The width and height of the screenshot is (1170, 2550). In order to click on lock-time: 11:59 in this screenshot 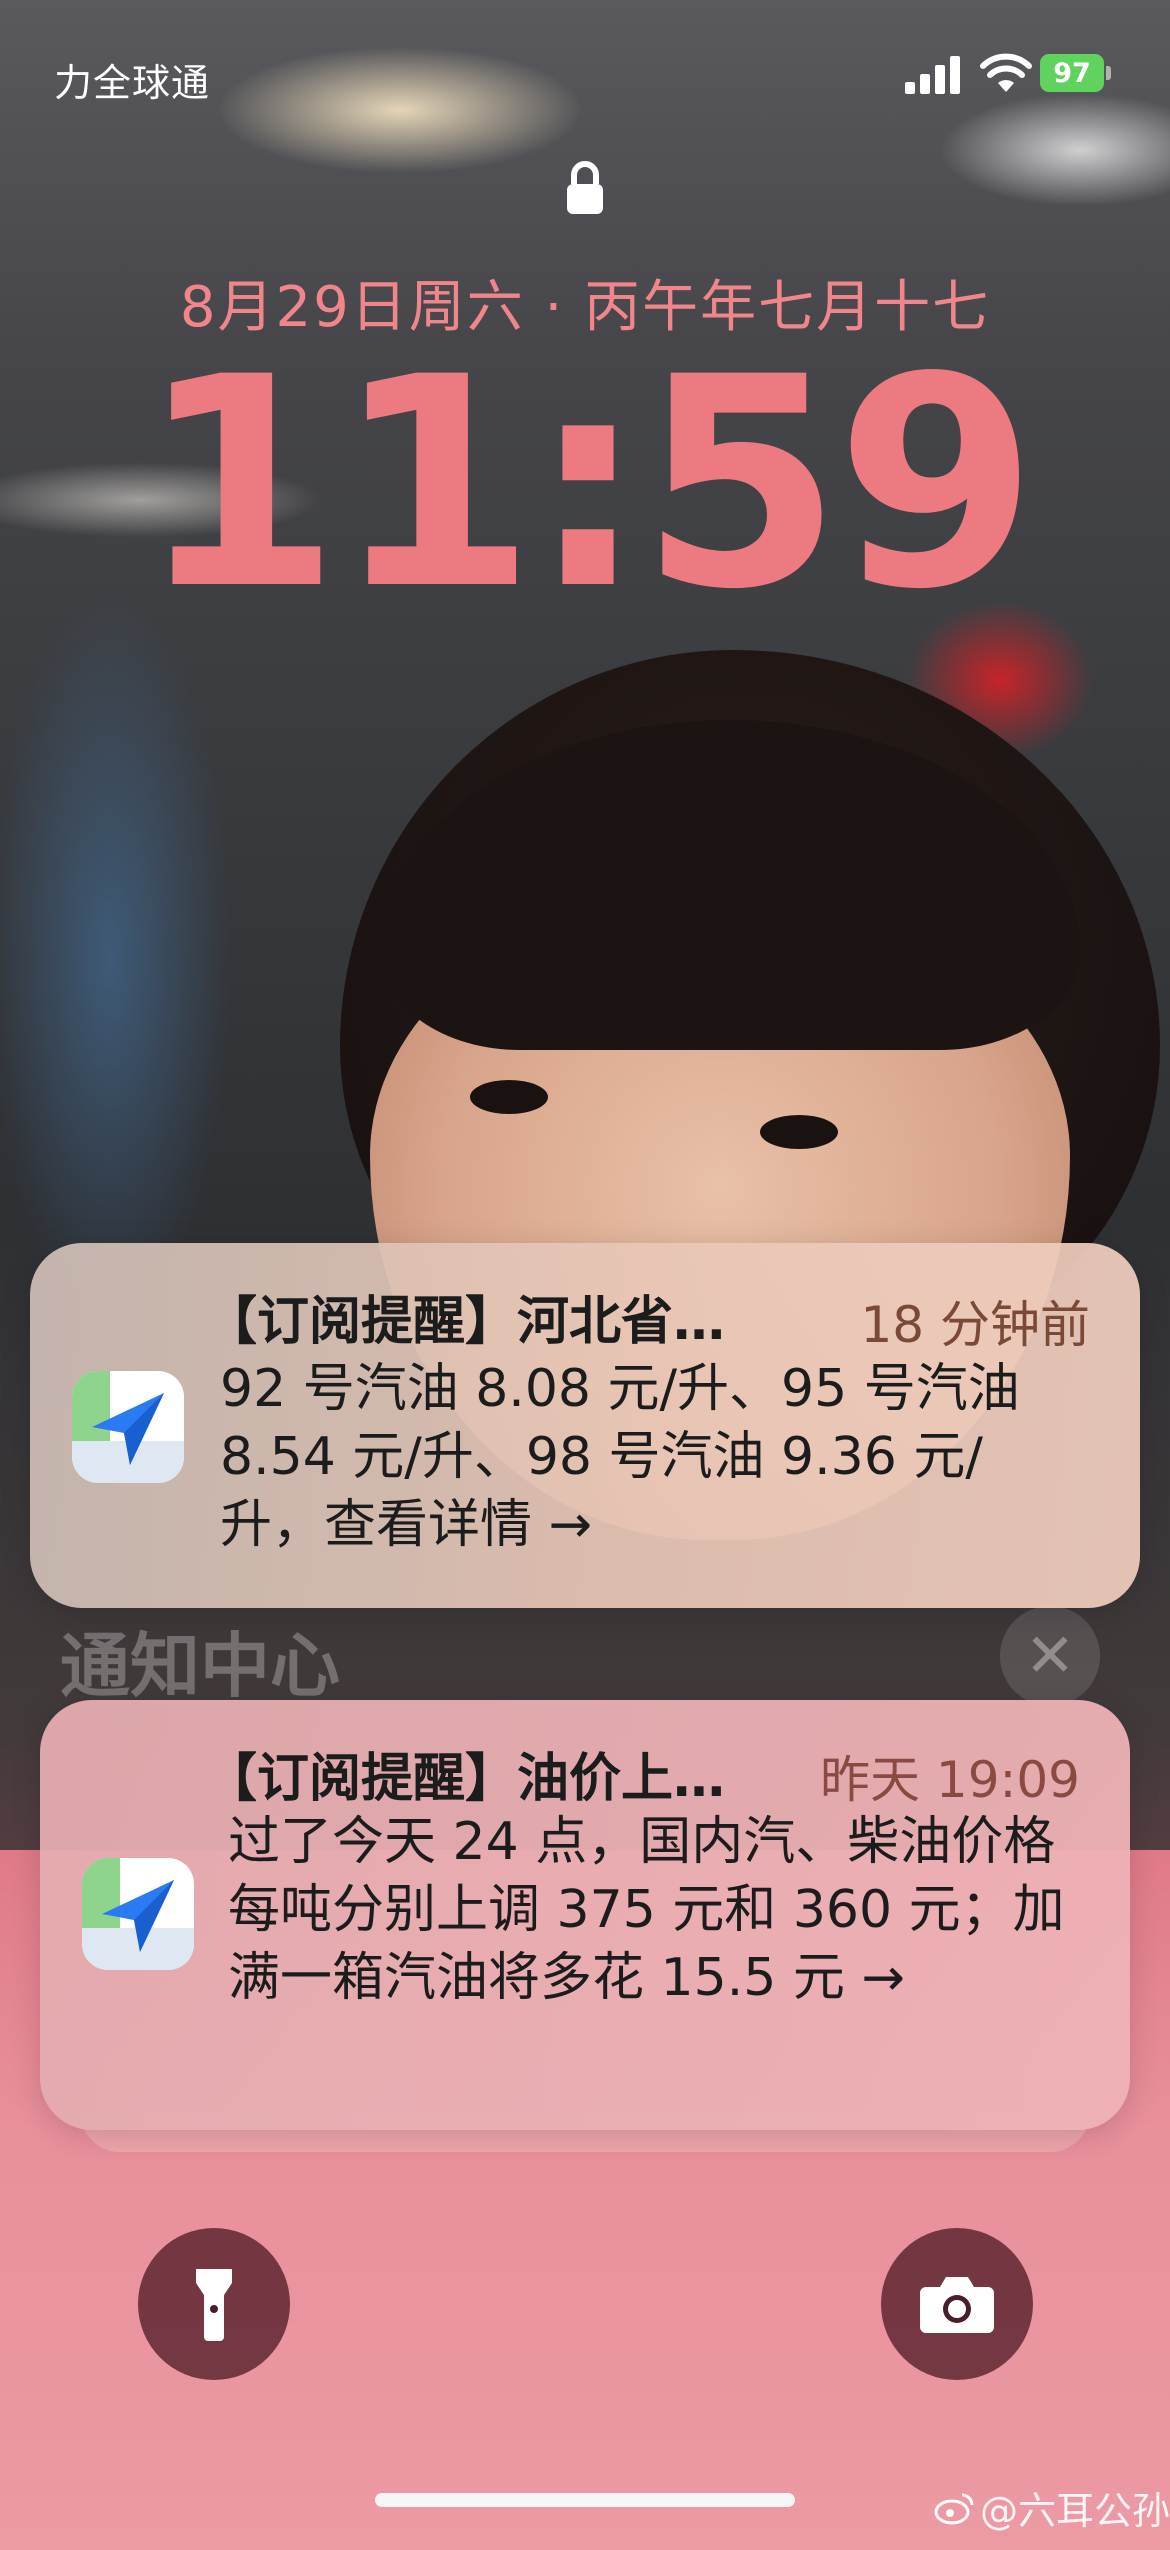, I will do `click(587, 484)`.